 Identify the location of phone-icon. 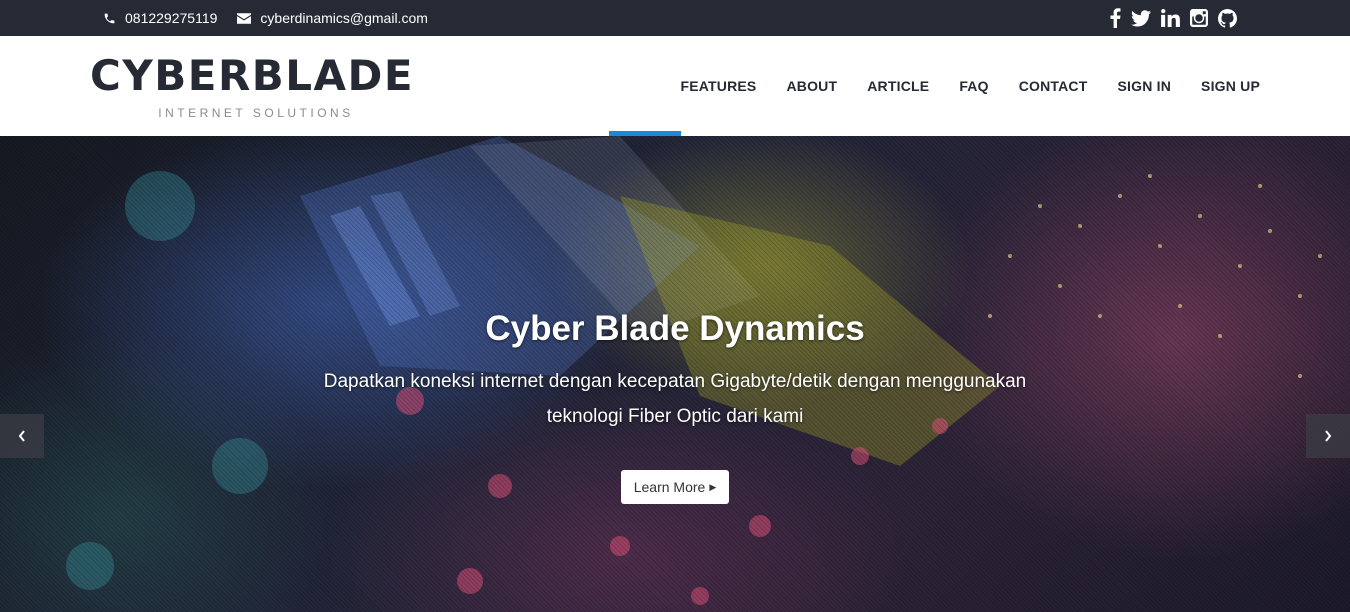
(109, 18).